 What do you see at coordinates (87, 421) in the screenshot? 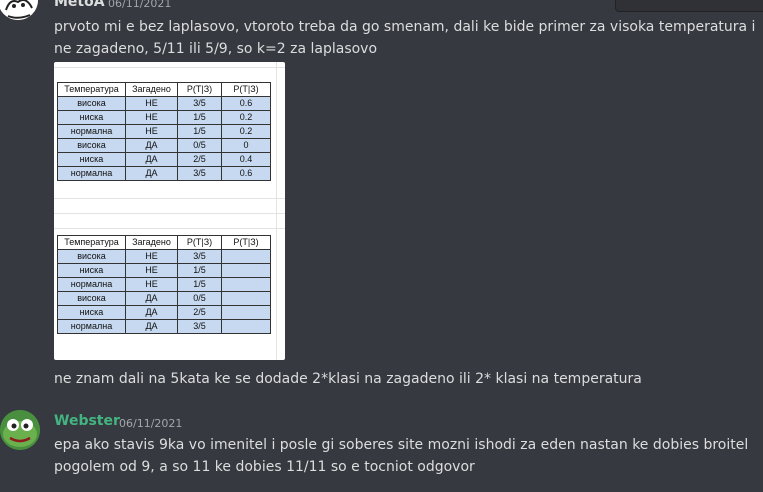
I see `username: Webster` at bounding box center [87, 421].